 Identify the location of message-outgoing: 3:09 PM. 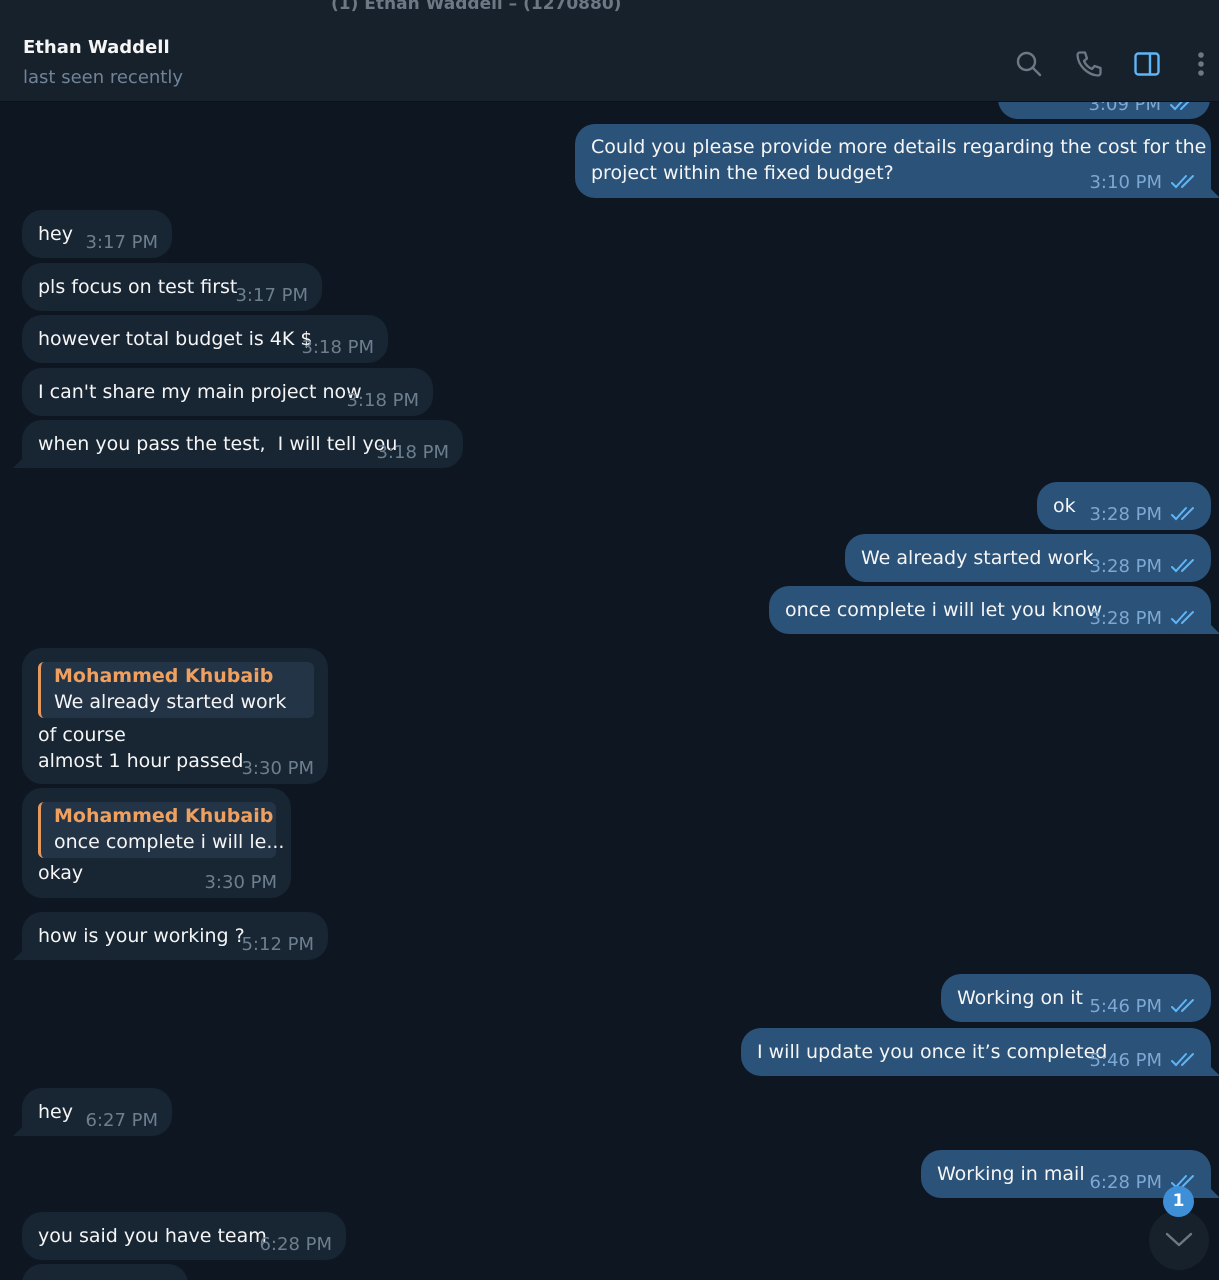
(1104, 110).